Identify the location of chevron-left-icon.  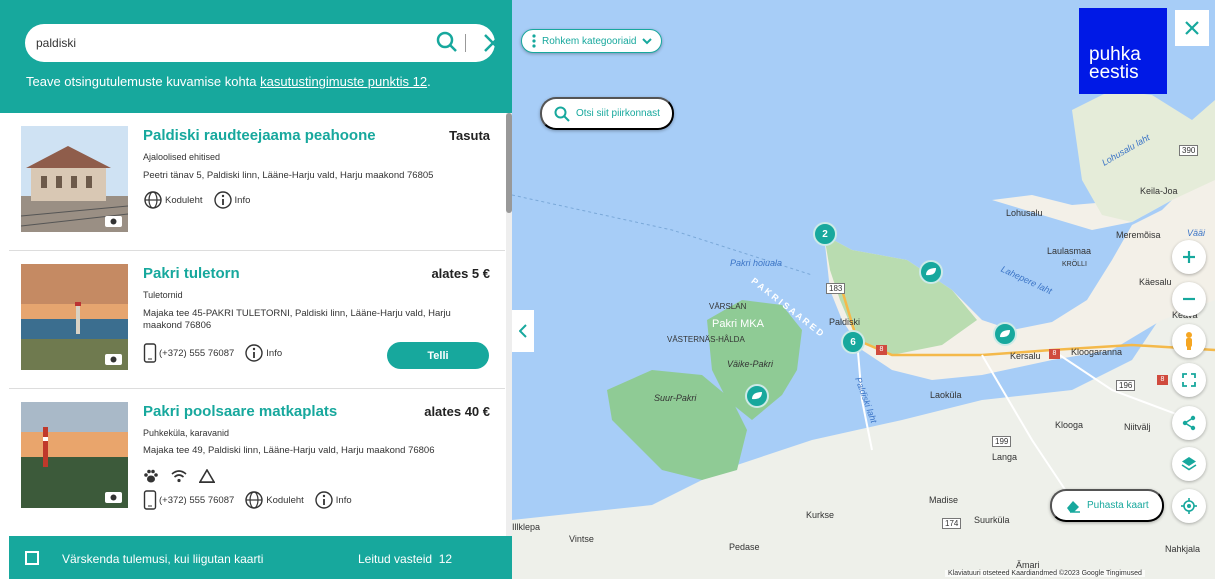
(523, 331).